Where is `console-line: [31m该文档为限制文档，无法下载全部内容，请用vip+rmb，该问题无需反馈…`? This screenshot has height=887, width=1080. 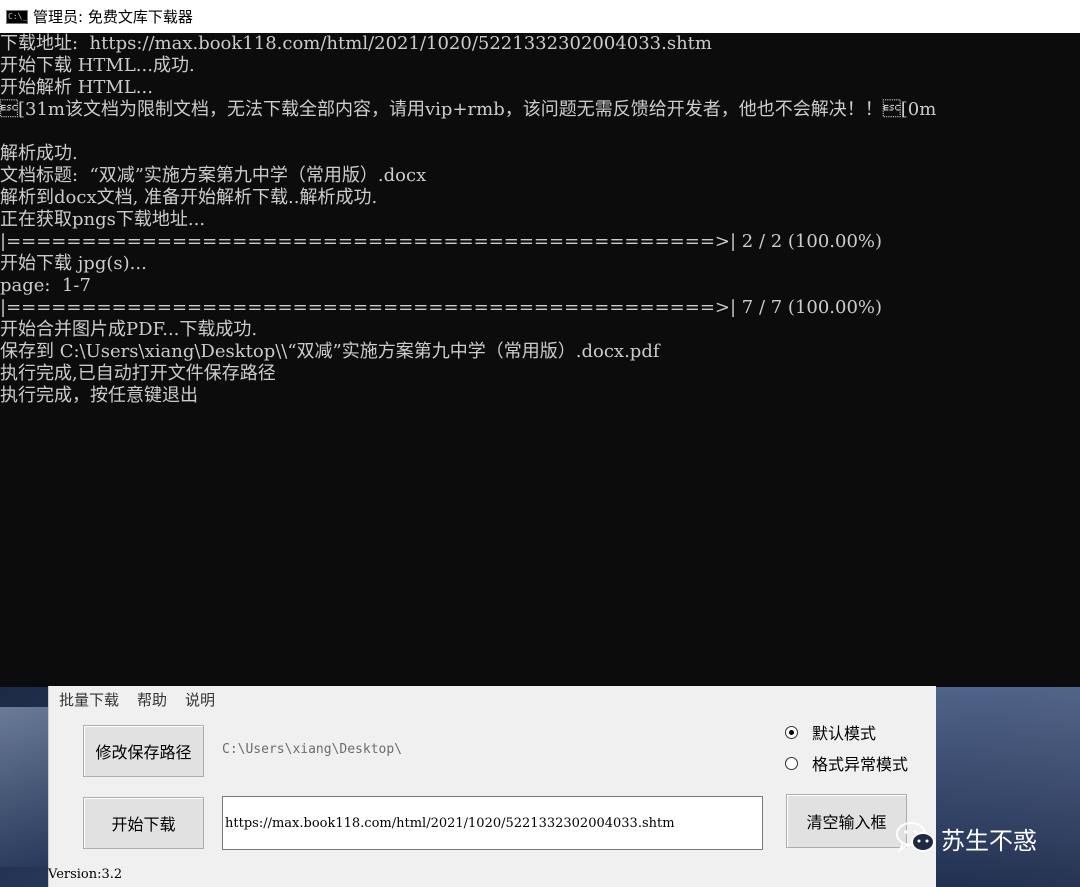 console-line: [31m该文档为限制文档，无法下载全部内容，请用vip+rmb，该问题无需反馈… is located at coordinates (468, 109).